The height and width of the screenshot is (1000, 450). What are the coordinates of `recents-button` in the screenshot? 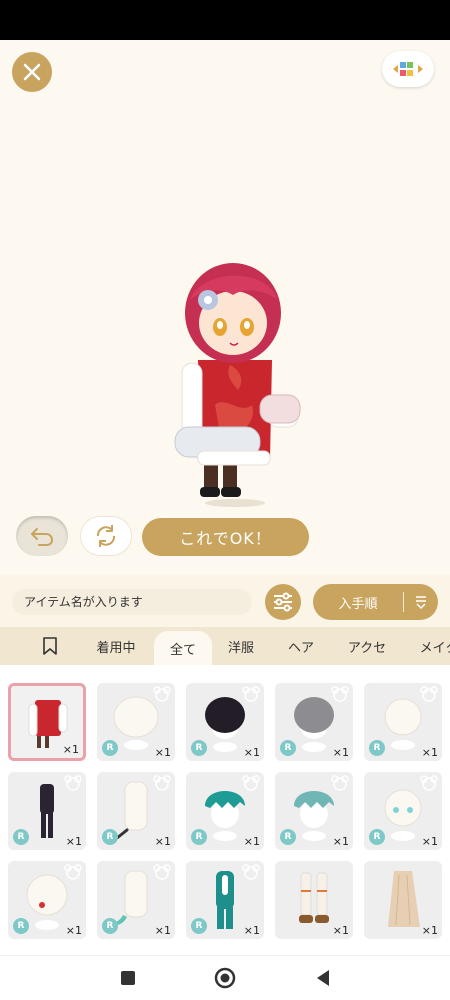 It's located at (128, 978).